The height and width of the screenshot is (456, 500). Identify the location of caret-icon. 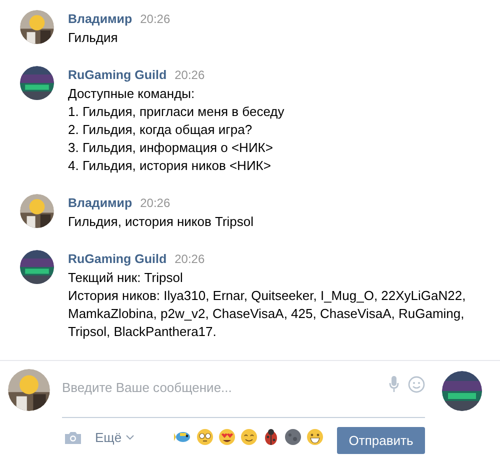
(130, 437).